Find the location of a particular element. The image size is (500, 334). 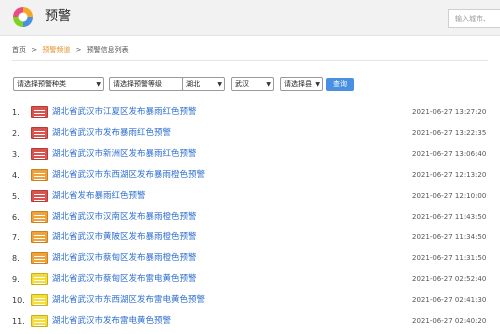

warning-title-link: 湖北省武汉市黄陂区发布暴雨橙色预警 is located at coordinates (124, 237).